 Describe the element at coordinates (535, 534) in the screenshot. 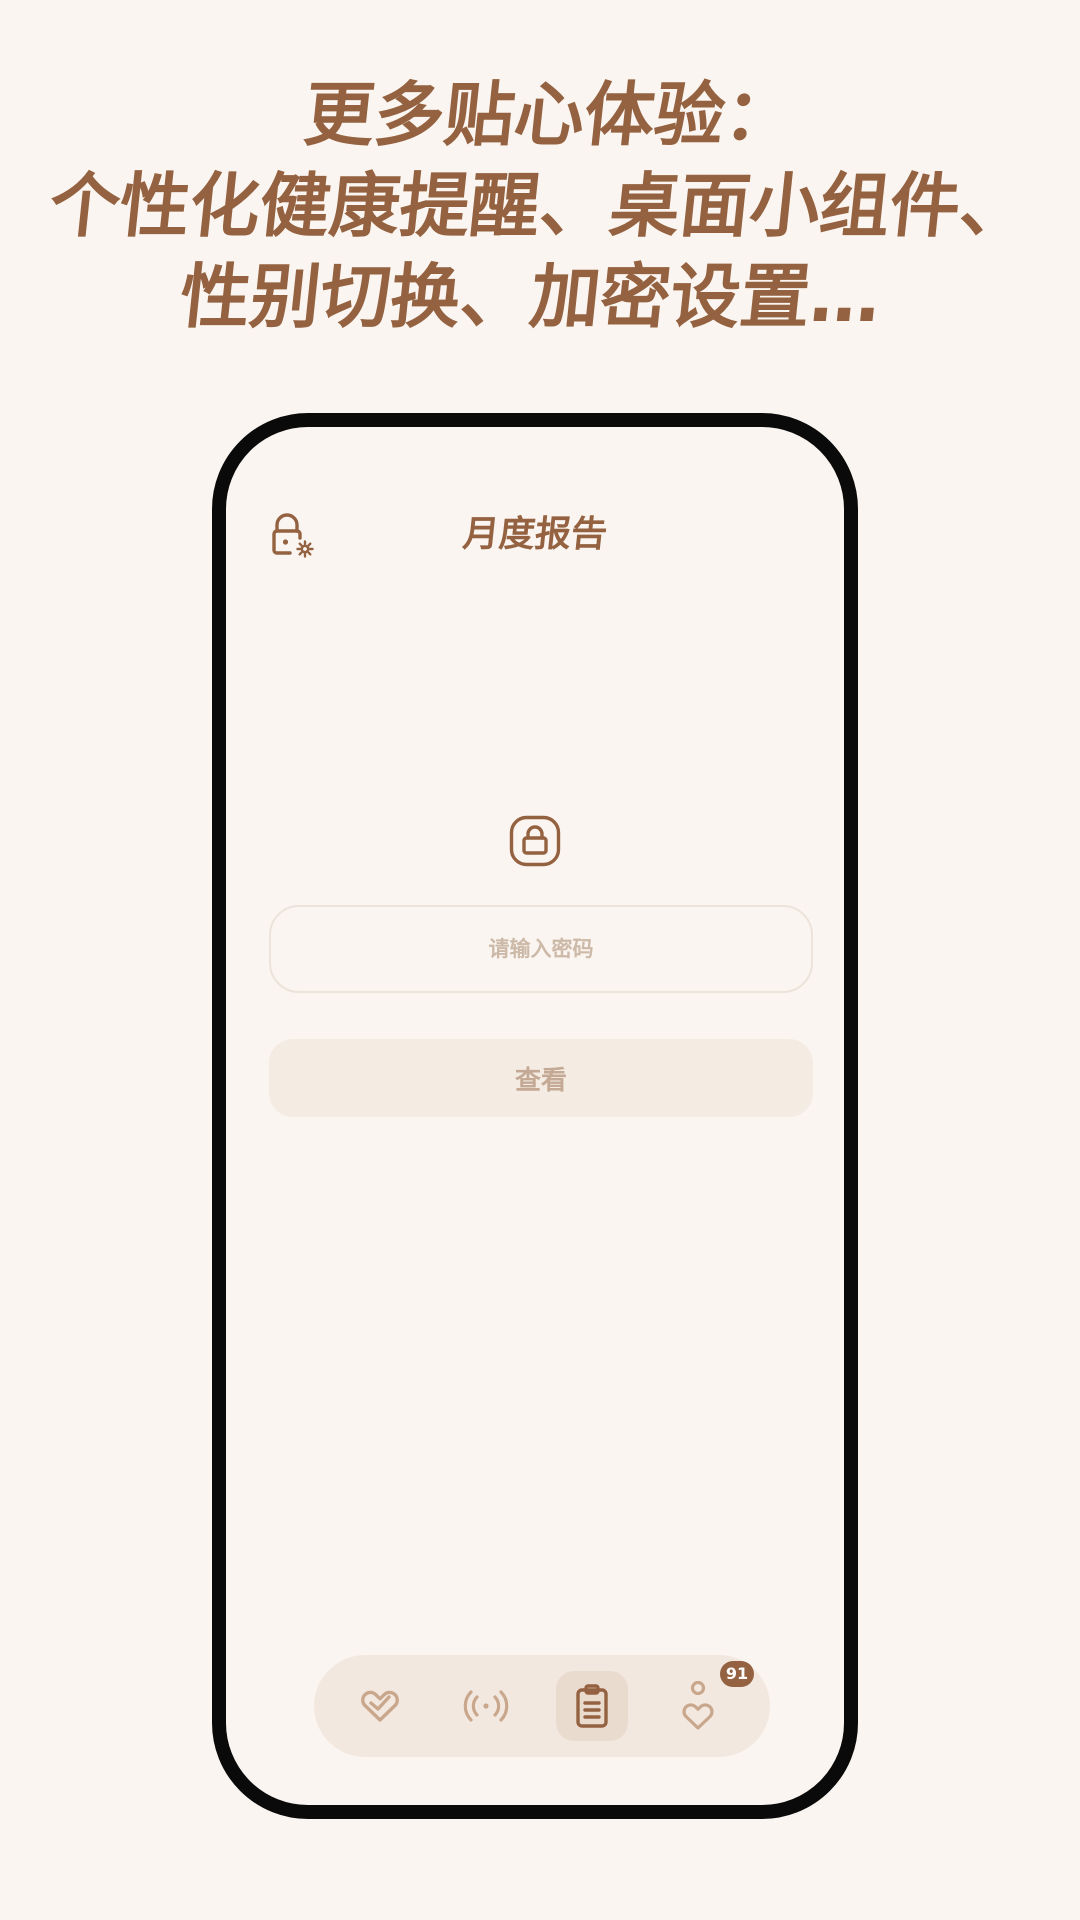

I see `page-title: 月度报告` at that location.